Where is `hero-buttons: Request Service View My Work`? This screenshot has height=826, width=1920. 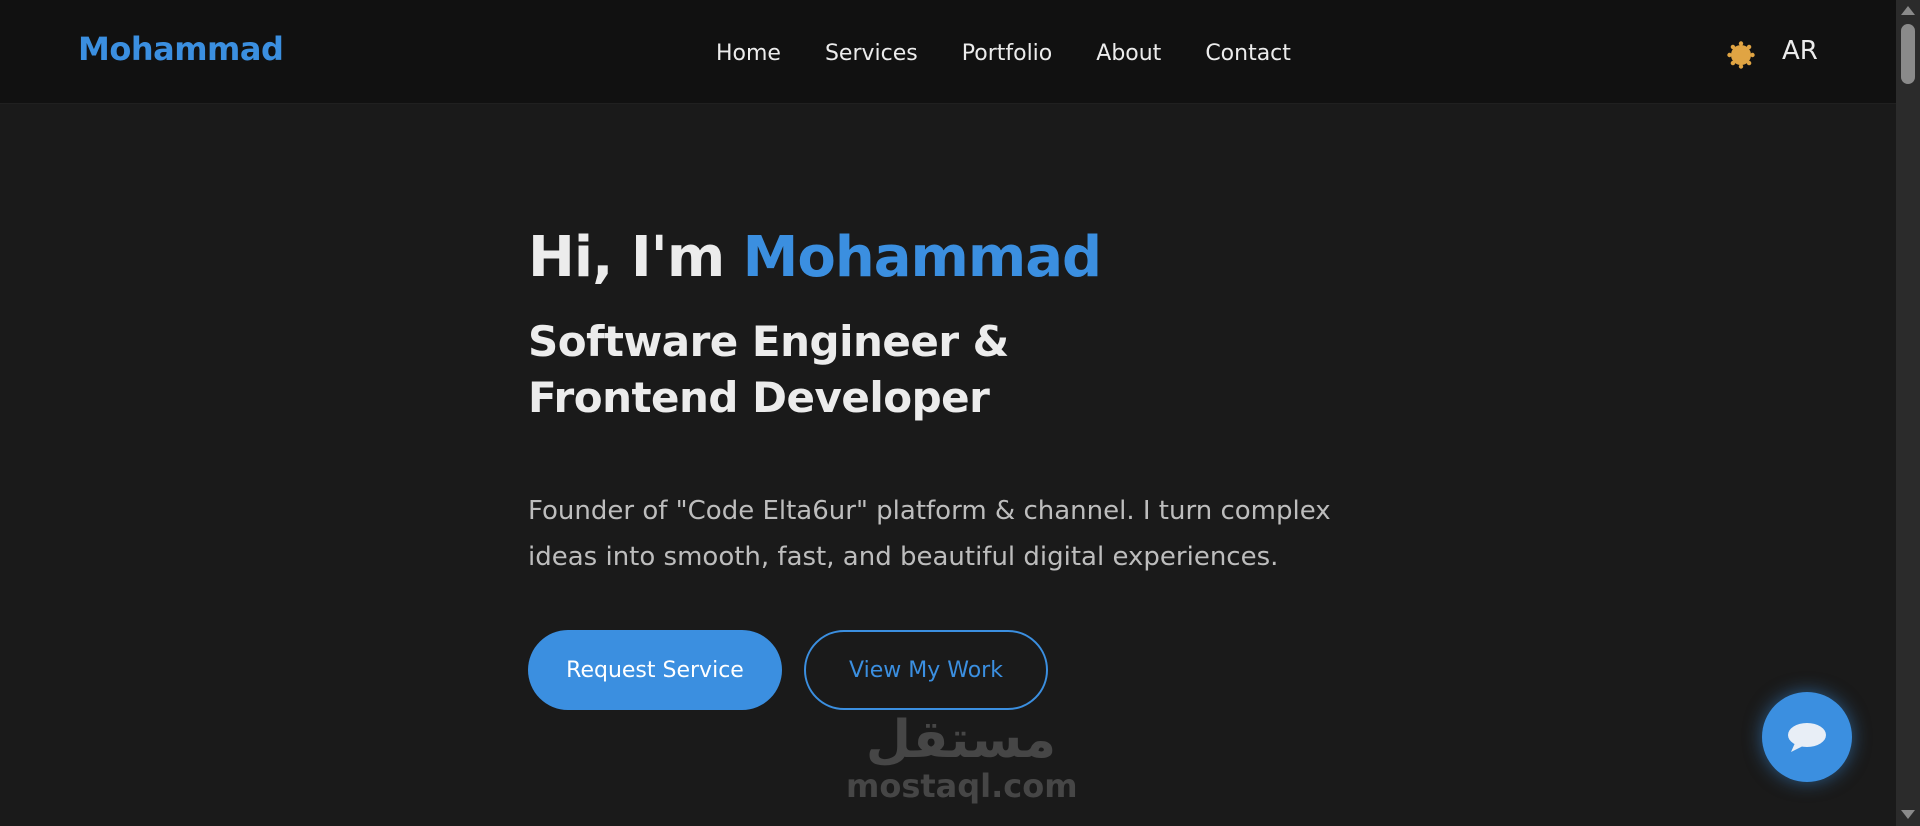 hero-buttons: Request Service View My Work is located at coordinates (978, 670).